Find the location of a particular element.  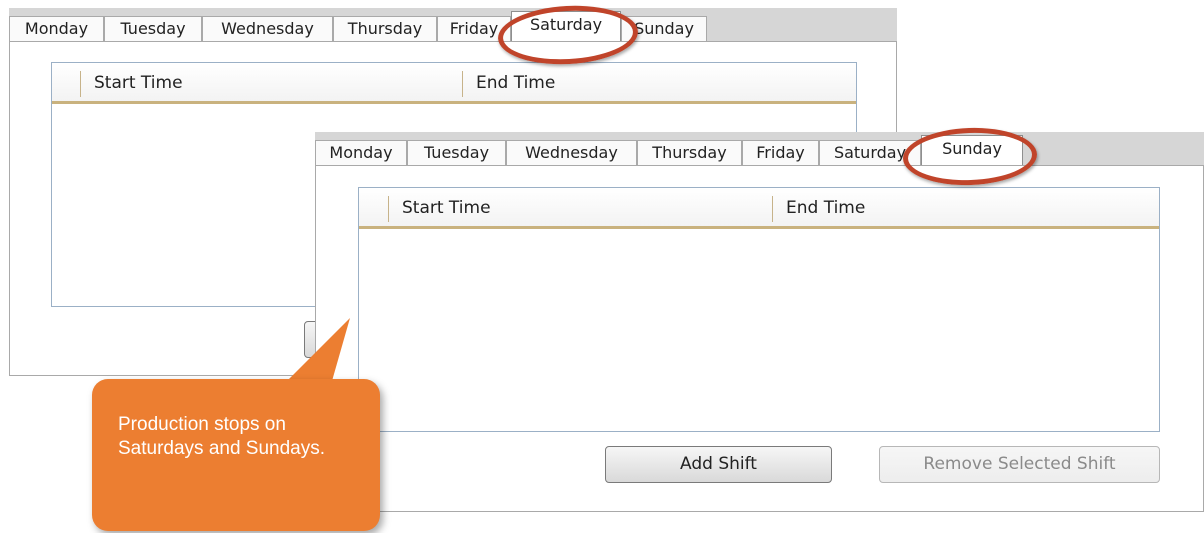

remove-selected-shift-button: Remove Selected Shift is located at coordinates (1019, 464).